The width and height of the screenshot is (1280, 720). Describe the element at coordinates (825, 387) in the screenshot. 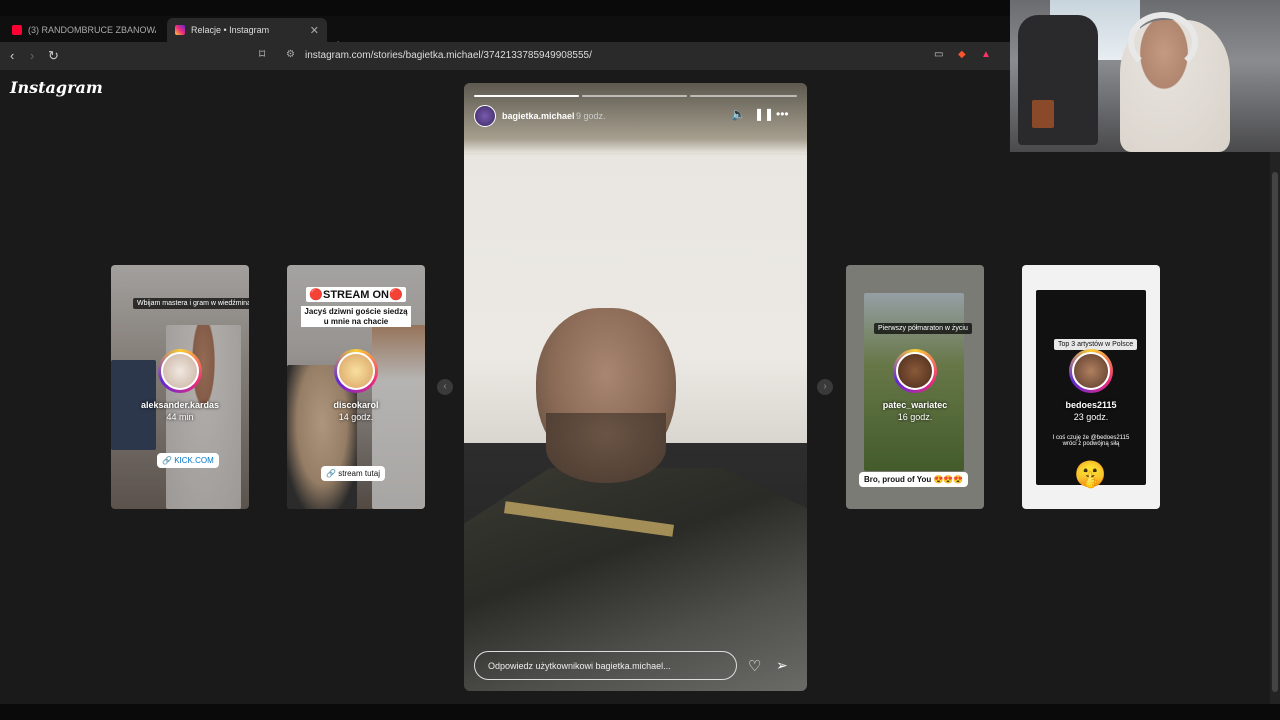

I see `next-story-icon: ›` at that location.